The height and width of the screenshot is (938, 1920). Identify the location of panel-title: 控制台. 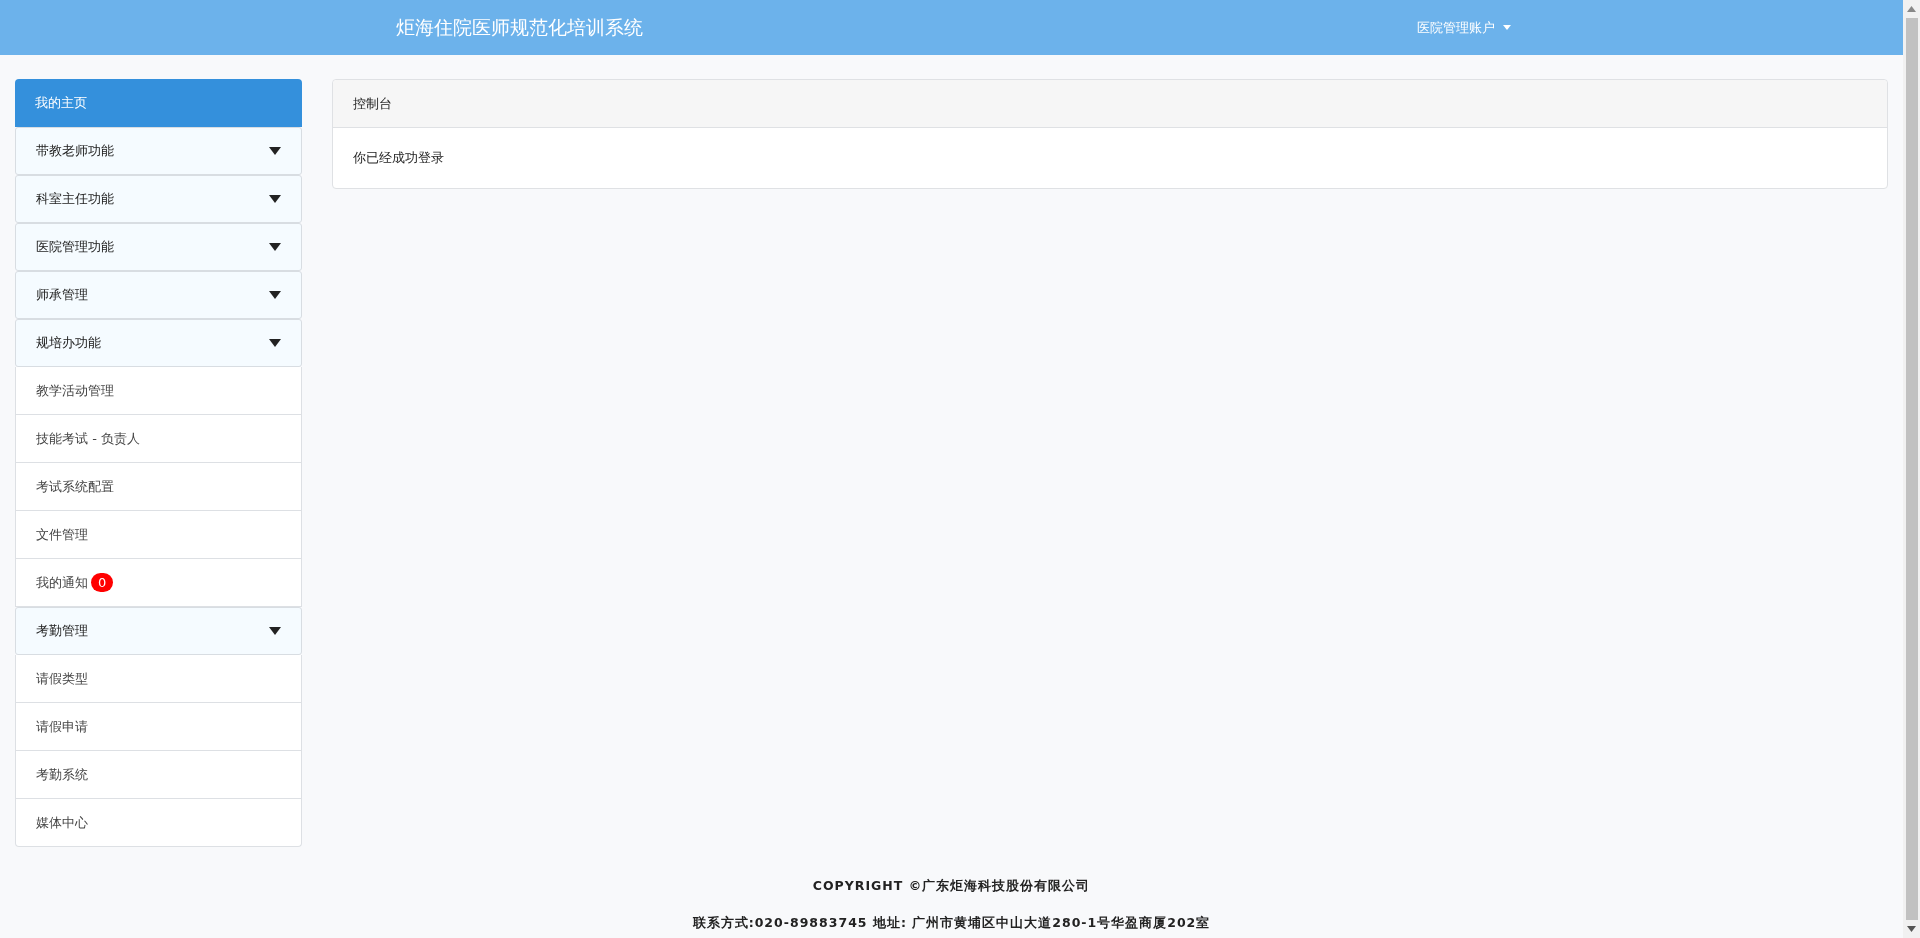
(1110, 104).